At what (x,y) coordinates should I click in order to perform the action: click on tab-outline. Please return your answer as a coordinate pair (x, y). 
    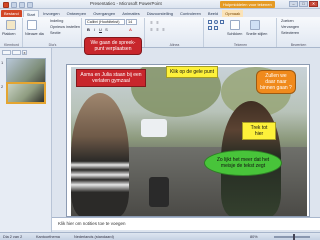
    Looking at the image, I should click on (16, 52).